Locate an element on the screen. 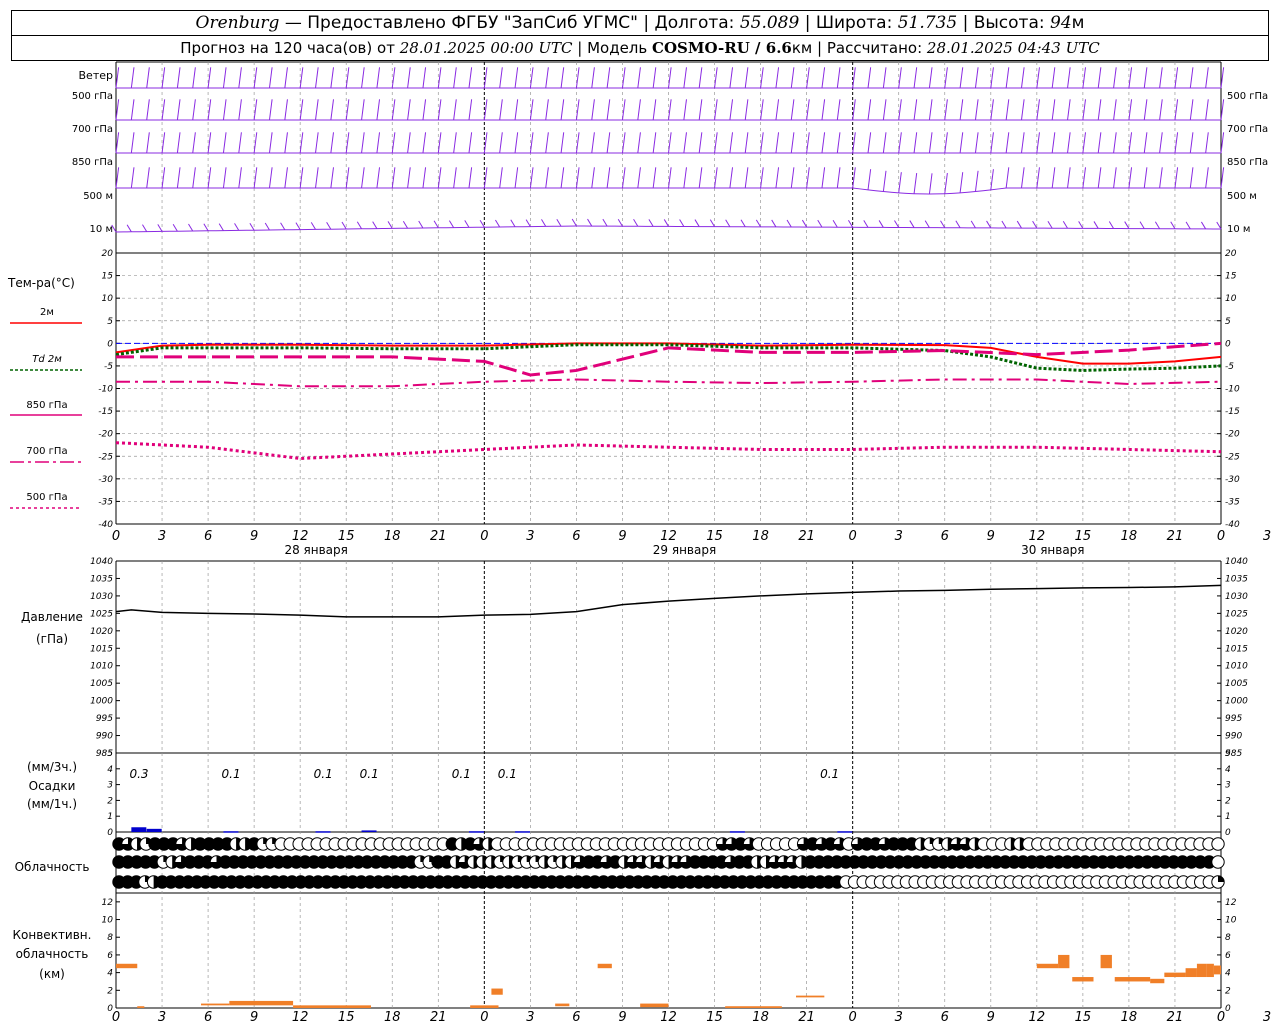 The width and height of the screenshot is (1280, 1024). temp-tick-left-0: 0 is located at coordinates (110, 344).